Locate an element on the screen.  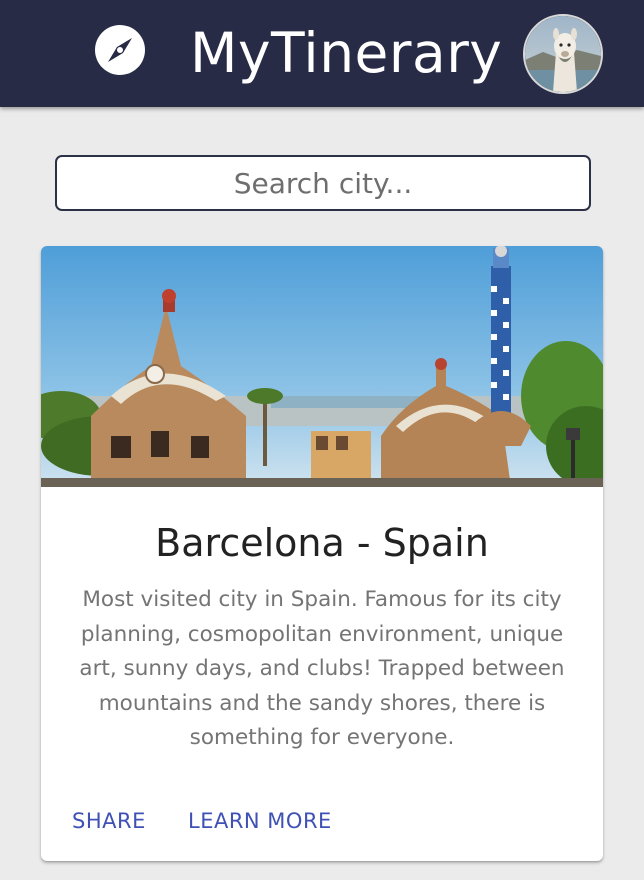
share-button: SHARE is located at coordinates (109, 821).